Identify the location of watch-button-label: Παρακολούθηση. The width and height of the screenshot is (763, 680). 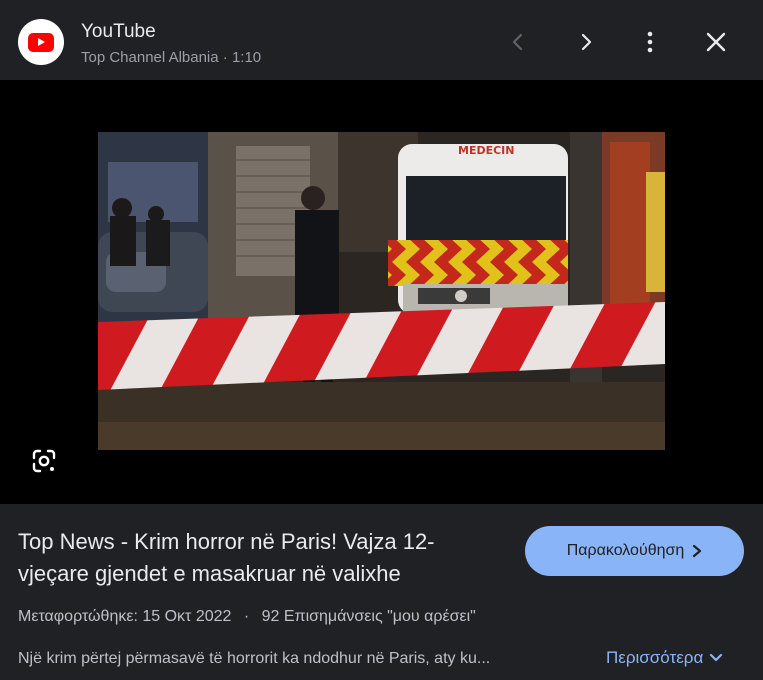
(625, 550).